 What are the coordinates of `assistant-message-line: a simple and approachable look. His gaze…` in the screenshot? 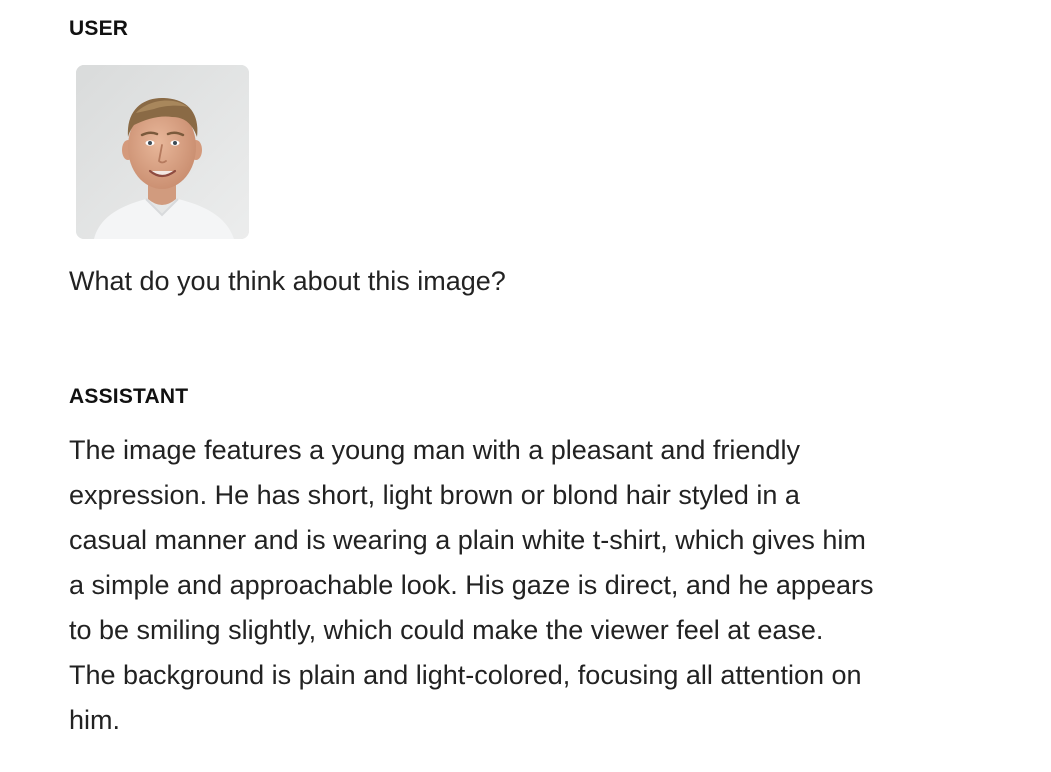 It's located at (471, 585).